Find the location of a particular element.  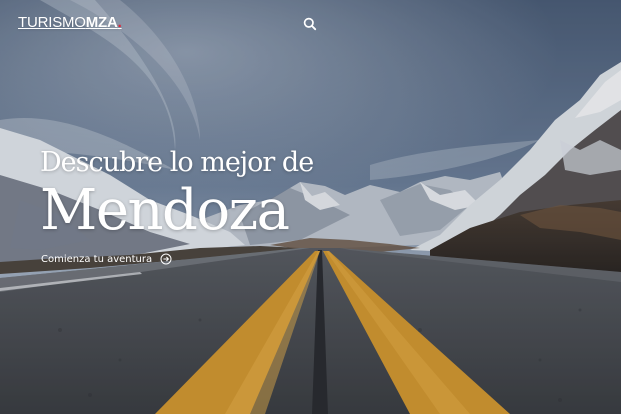

arrow-right-circle-icon is located at coordinates (166, 259).